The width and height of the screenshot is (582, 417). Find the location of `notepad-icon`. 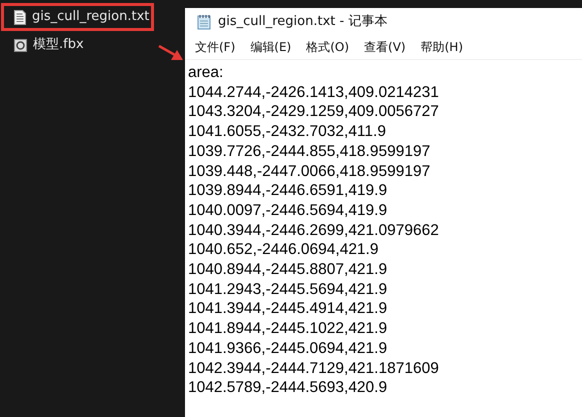

notepad-icon is located at coordinates (204, 22).